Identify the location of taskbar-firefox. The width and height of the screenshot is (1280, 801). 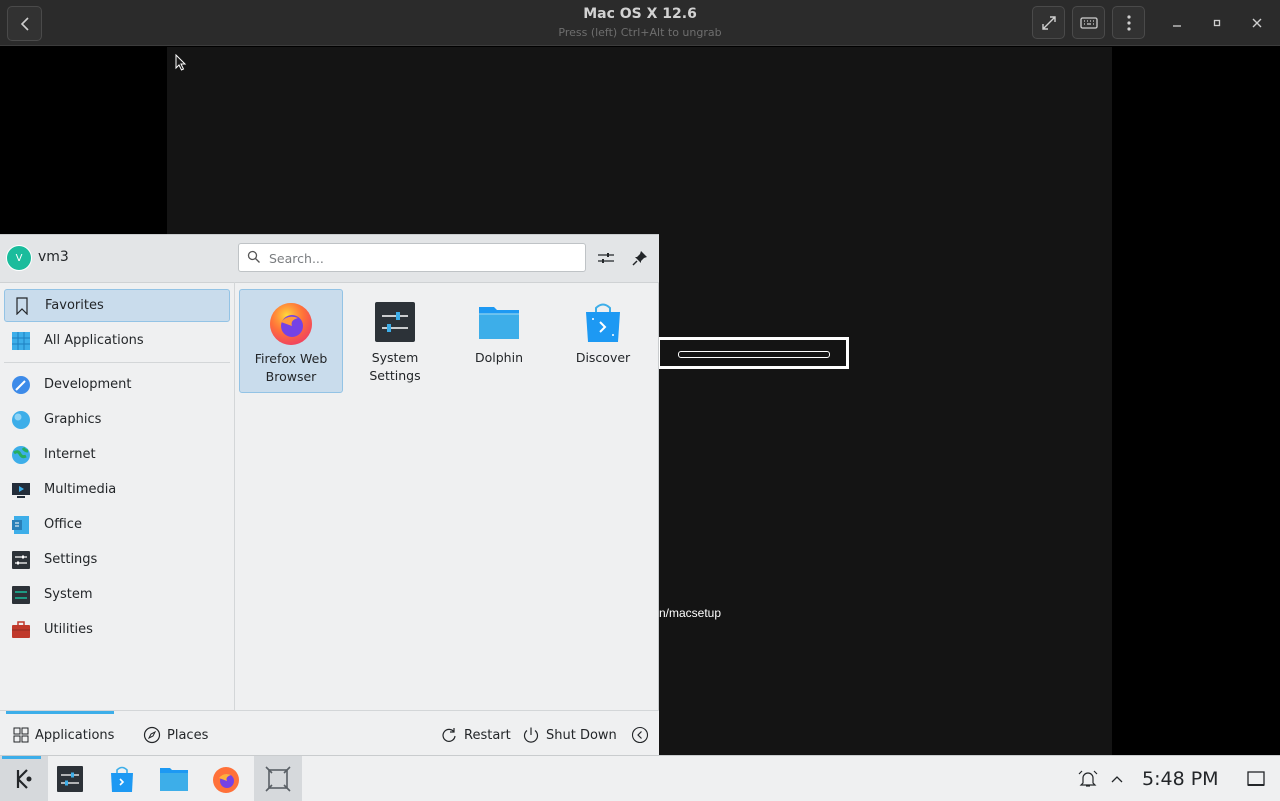
(226, 778).